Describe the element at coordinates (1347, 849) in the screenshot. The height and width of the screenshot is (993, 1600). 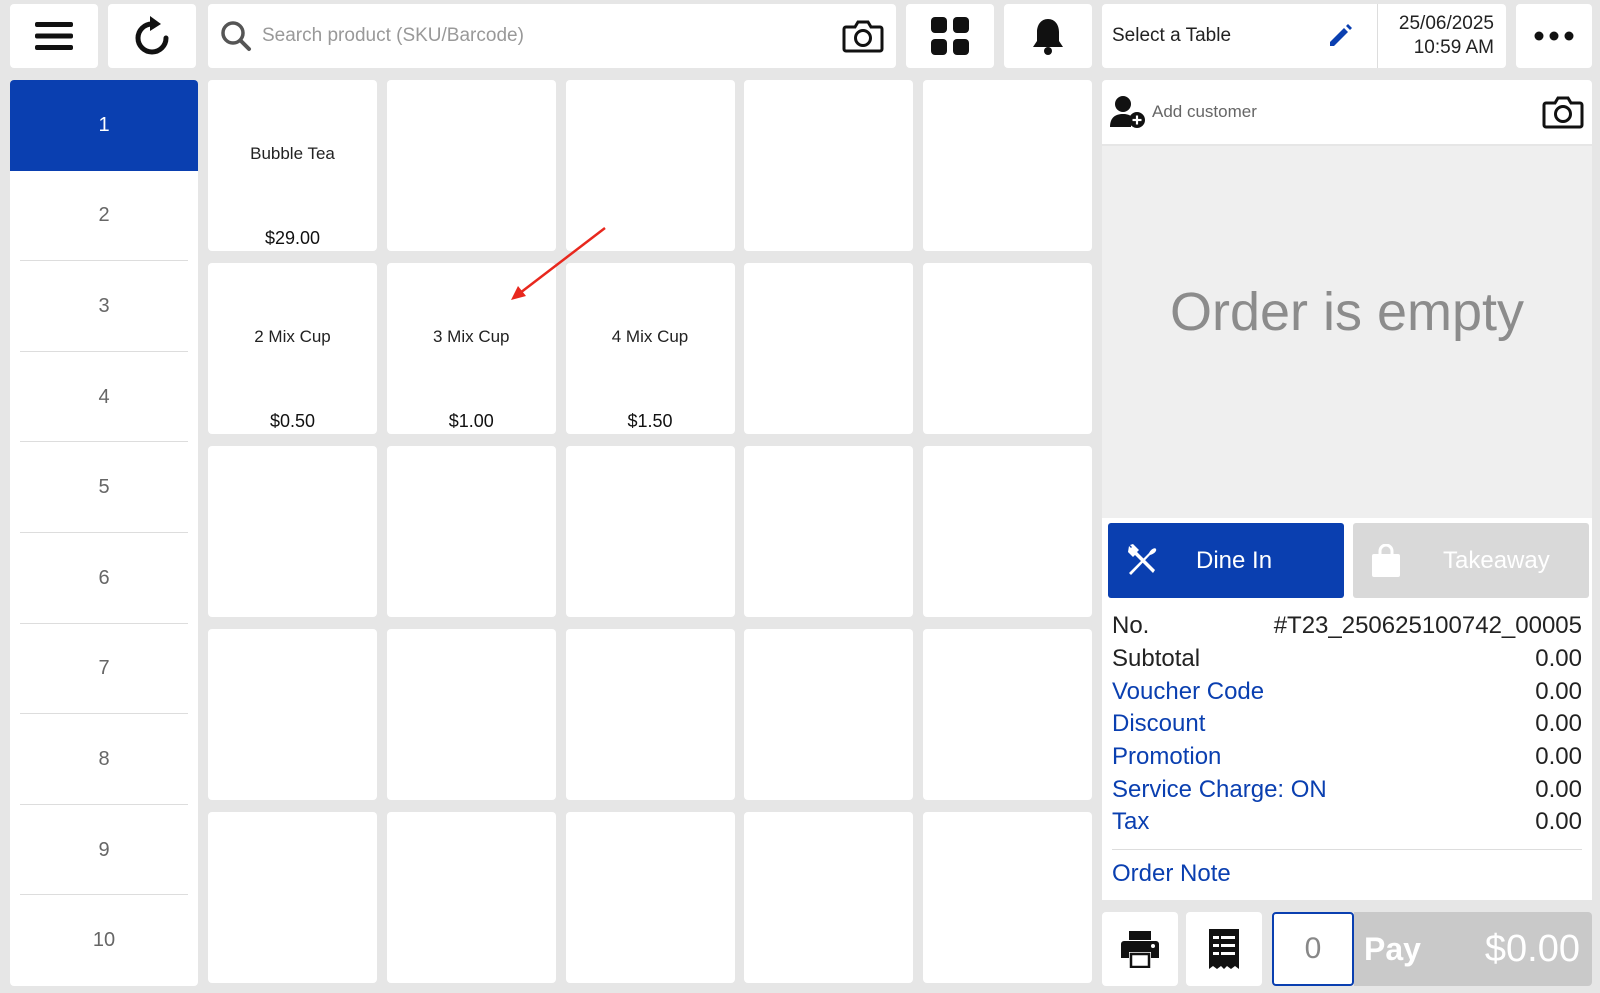
I see `summary-divider` at that location.